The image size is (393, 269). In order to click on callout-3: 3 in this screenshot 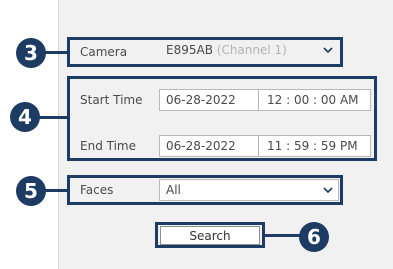, I will do `click(31, 53)`.